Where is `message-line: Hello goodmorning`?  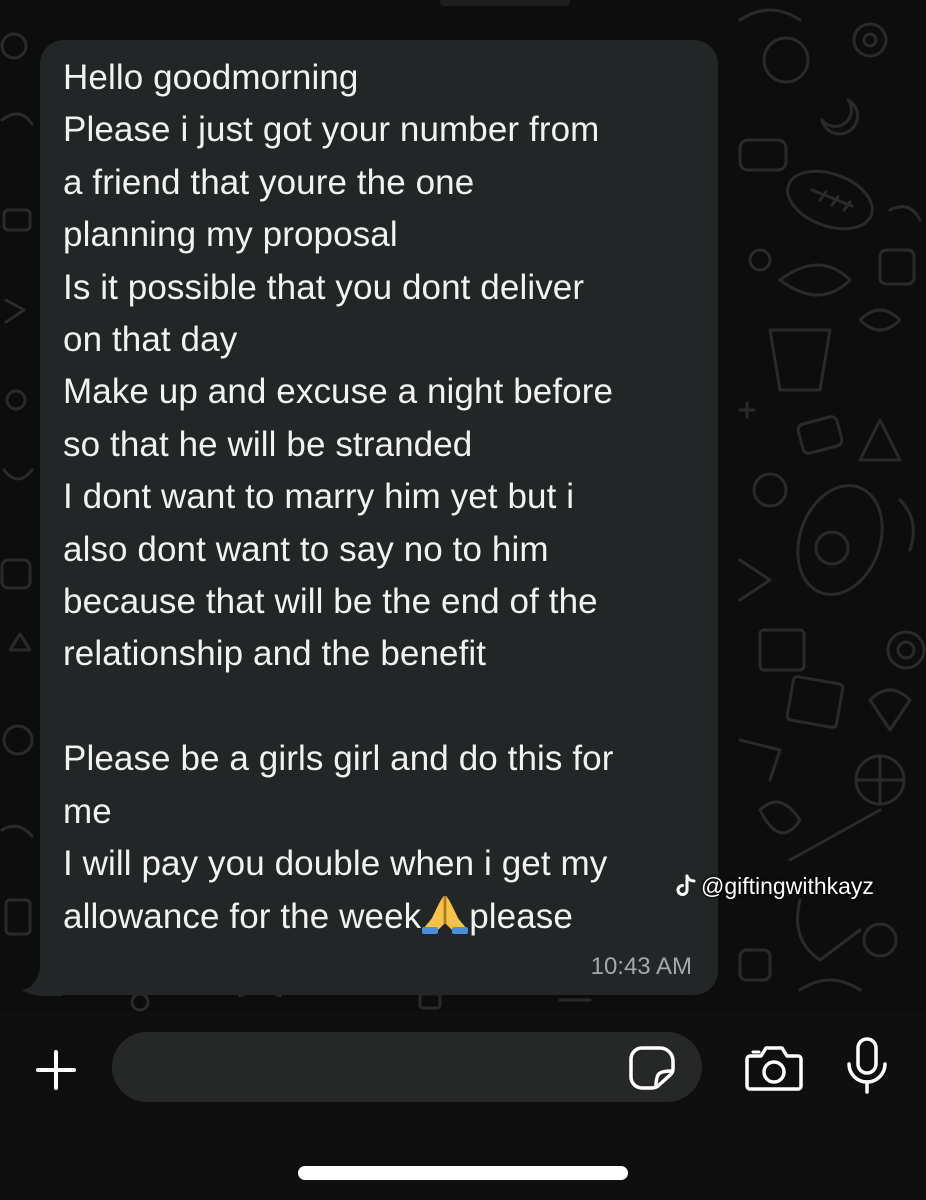 message-line: Hello goodmorning is located at coordinates (211, 77).